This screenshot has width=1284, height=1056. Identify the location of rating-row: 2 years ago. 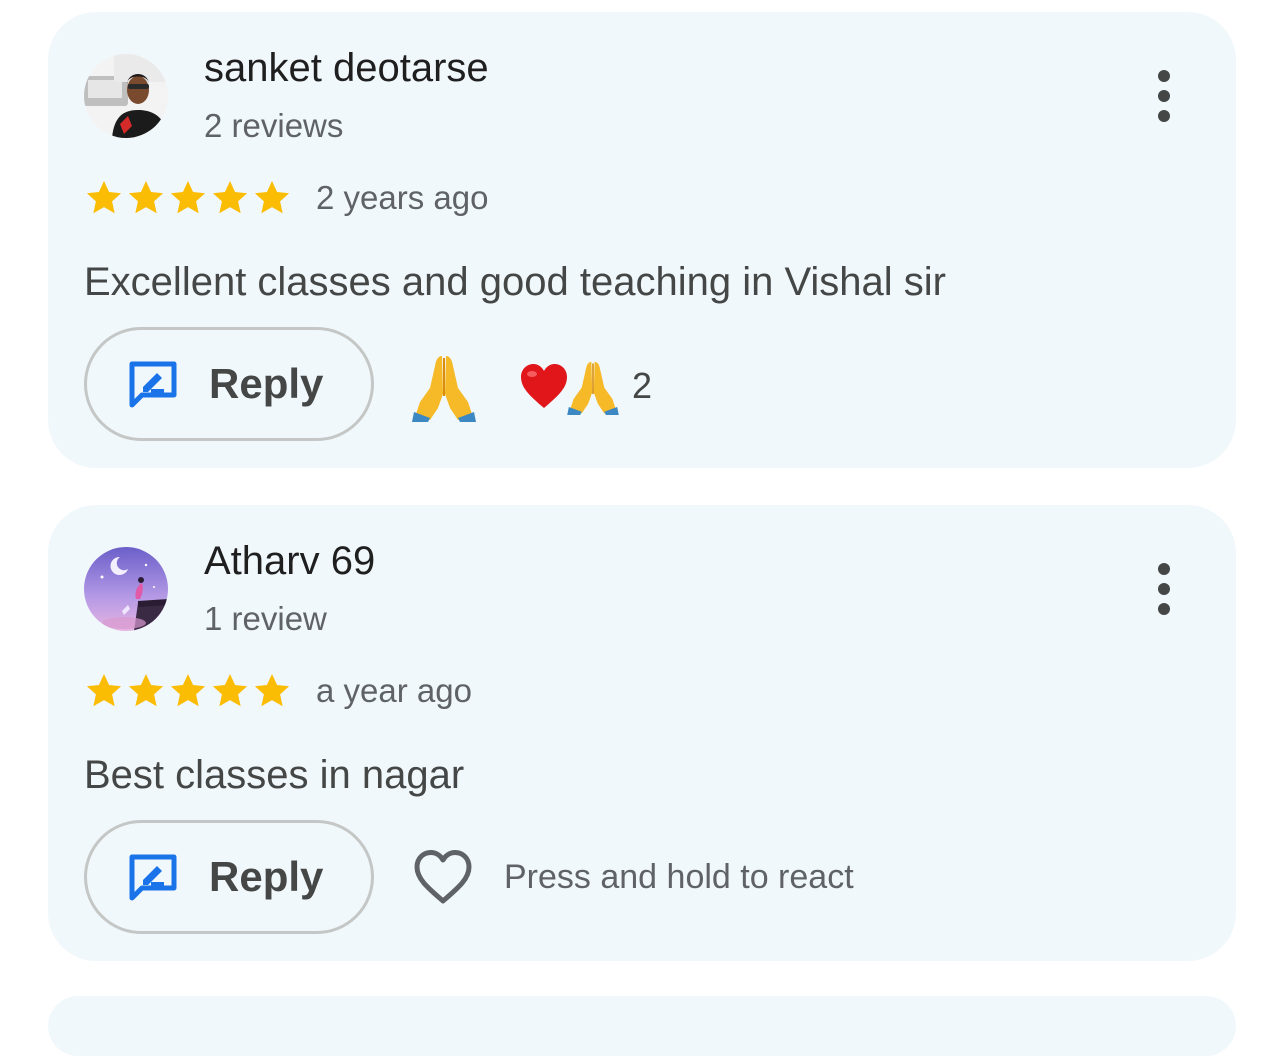
(286, 198).